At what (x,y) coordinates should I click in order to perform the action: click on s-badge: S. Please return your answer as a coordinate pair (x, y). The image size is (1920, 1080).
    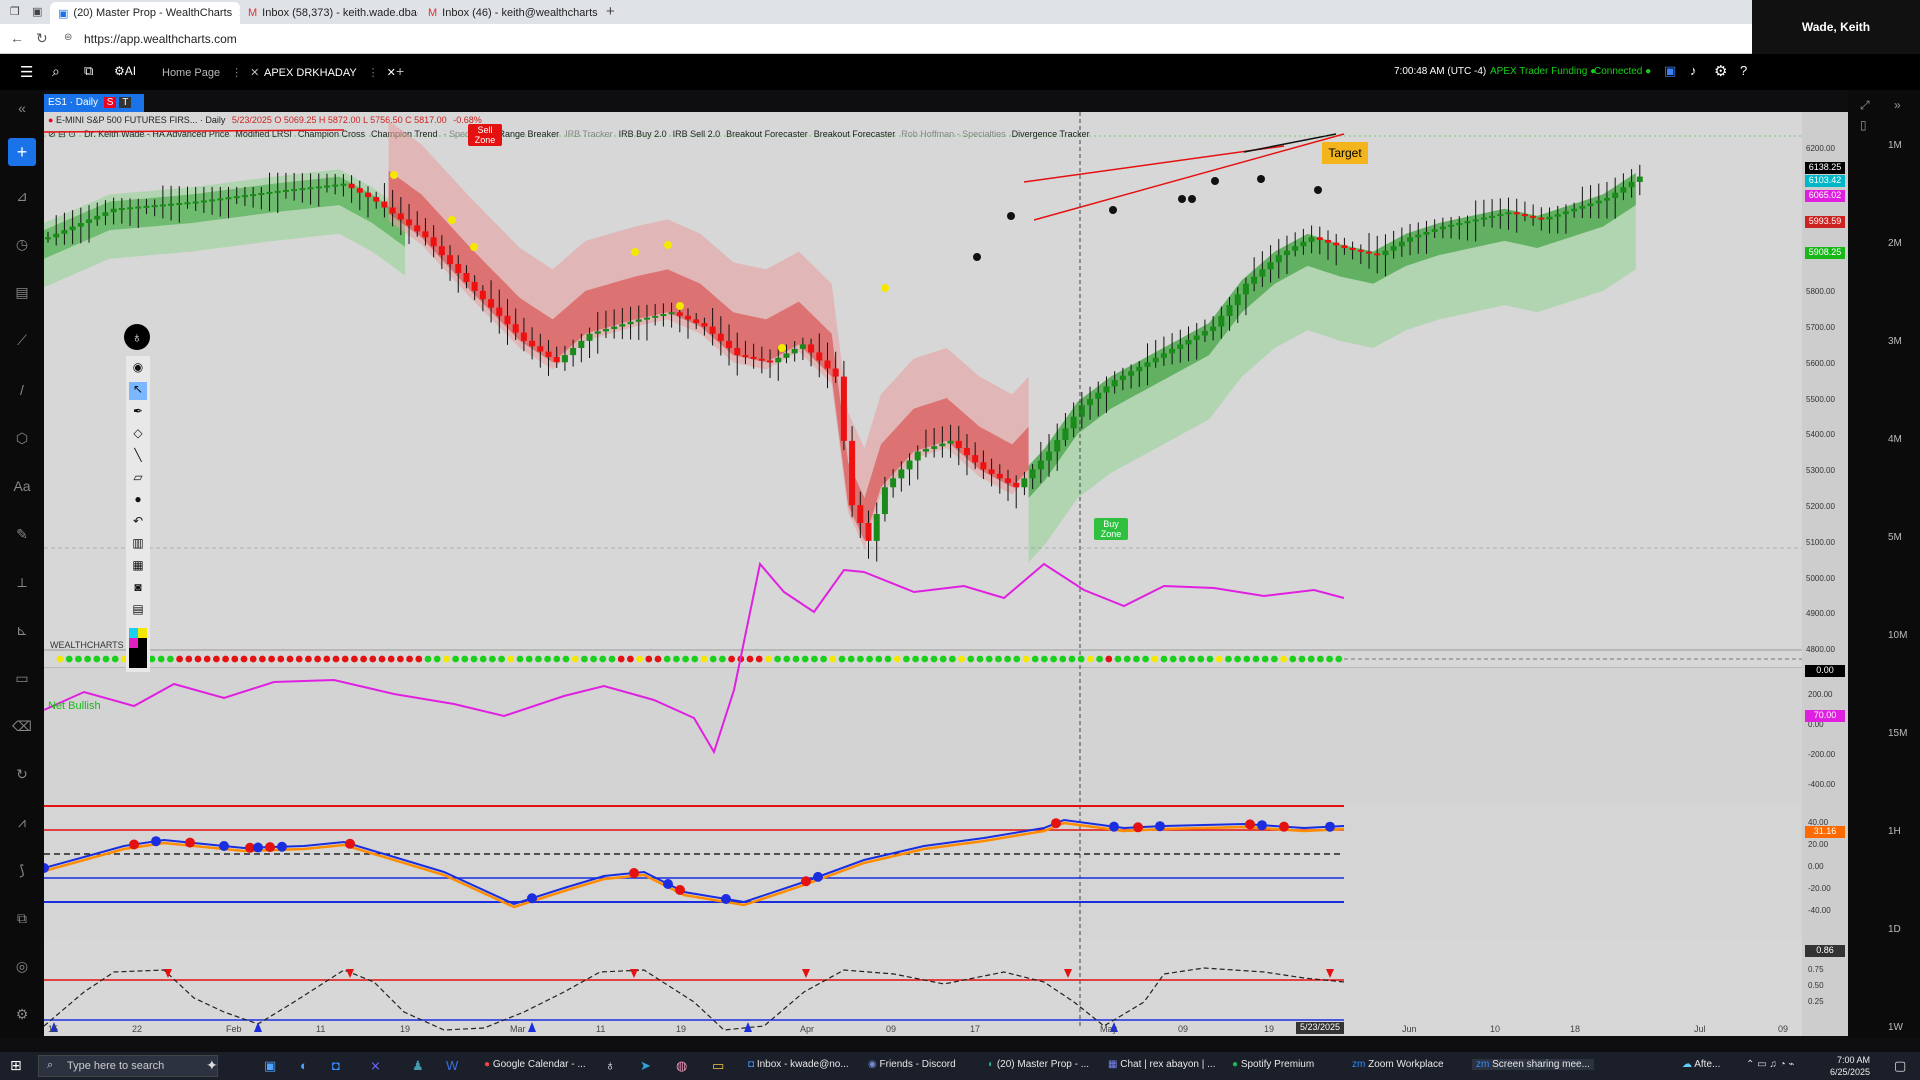
    Looking at the image, I should click on (110, 102).